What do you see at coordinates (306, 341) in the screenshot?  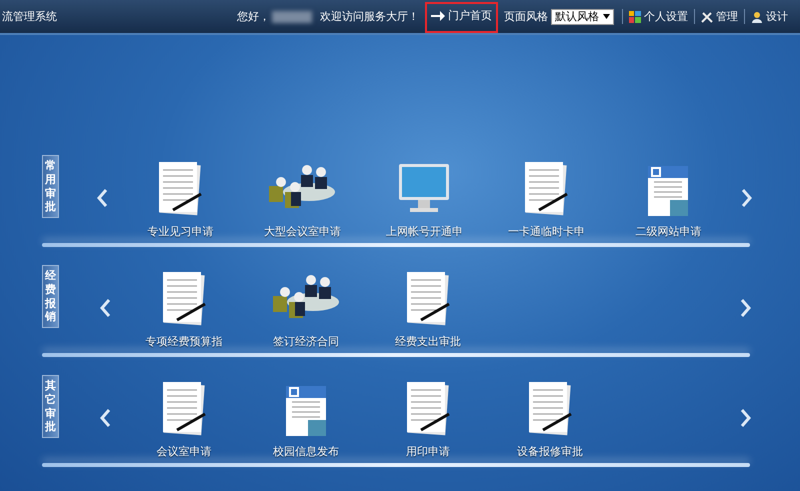 I see `shortcut-label: 签订经济合同` at bounding box center [306, 341].